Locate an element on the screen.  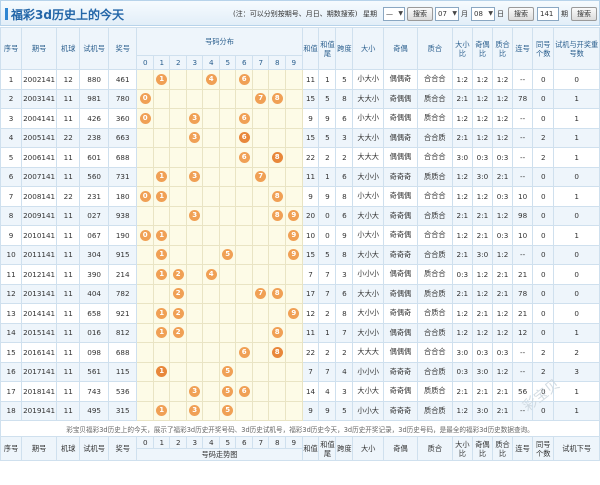
cell-trial: 981 is located at coordinates (94, 98).